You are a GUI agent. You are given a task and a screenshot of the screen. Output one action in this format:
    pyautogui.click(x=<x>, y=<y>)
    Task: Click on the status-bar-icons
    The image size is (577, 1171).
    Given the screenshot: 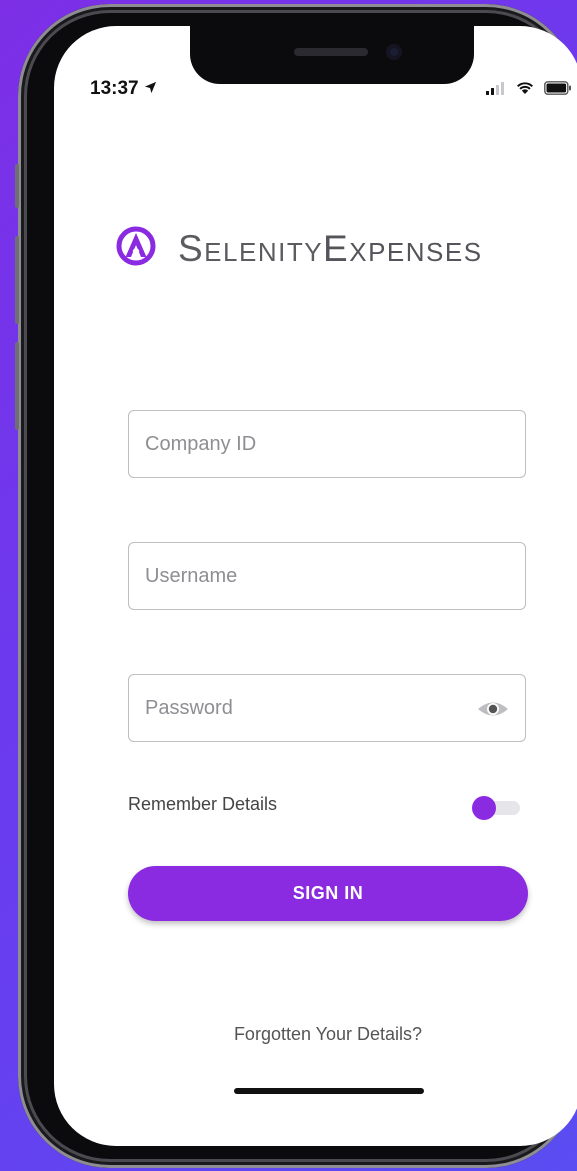 What is the action you would take?
    pyautogui.click(x=529, y=90)
    